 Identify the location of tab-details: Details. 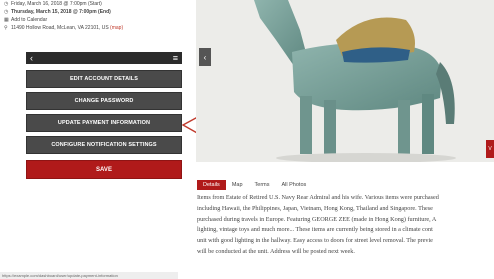
(211, 185).